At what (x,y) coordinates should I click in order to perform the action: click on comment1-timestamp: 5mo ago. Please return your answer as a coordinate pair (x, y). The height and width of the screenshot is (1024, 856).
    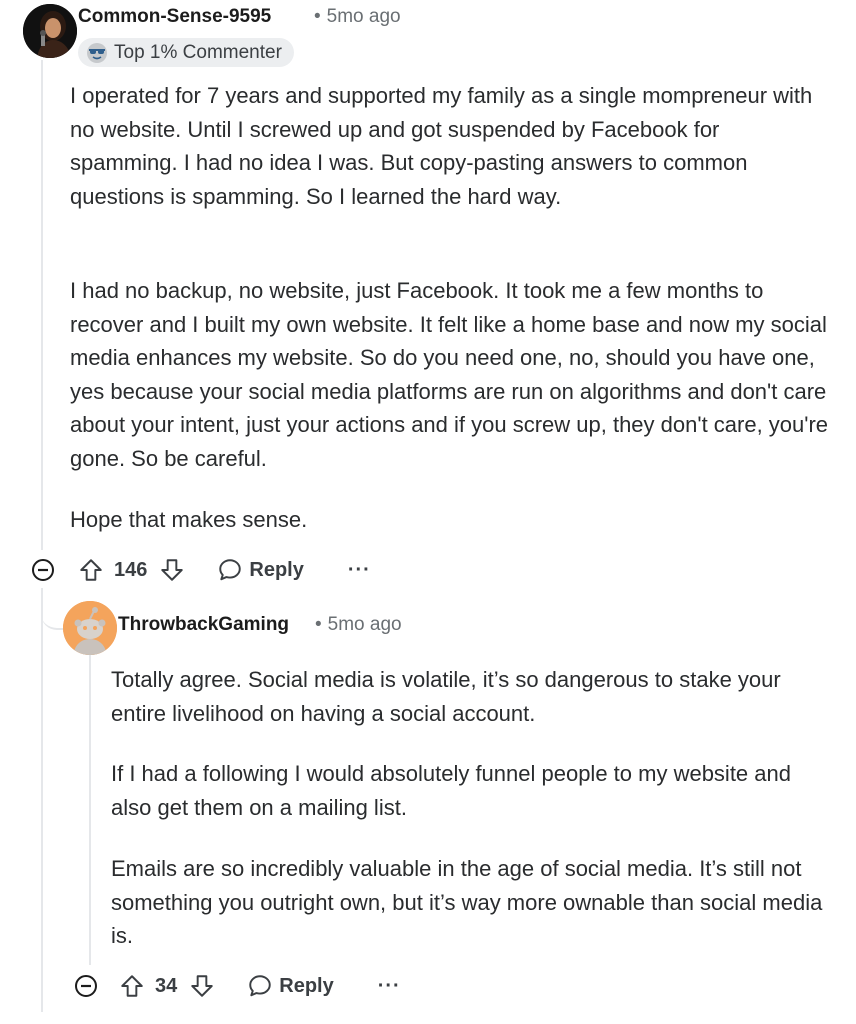
    Looking at the image, I should click on (363, 16).